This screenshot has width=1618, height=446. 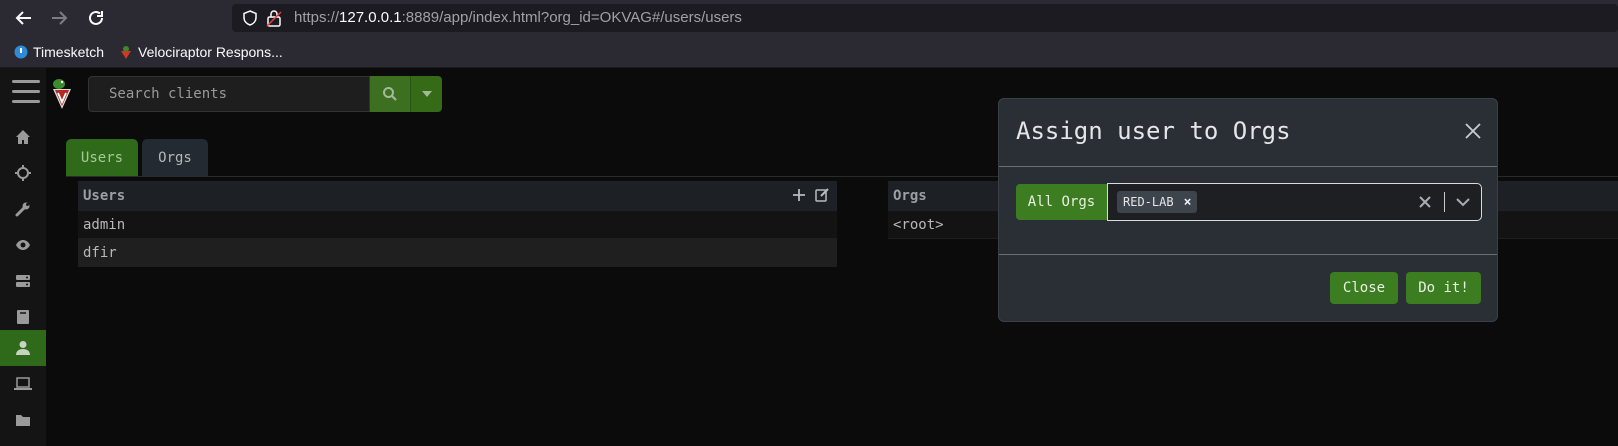 I want to click on bookmark-label: Timesketch, so click(x=69, y=52).